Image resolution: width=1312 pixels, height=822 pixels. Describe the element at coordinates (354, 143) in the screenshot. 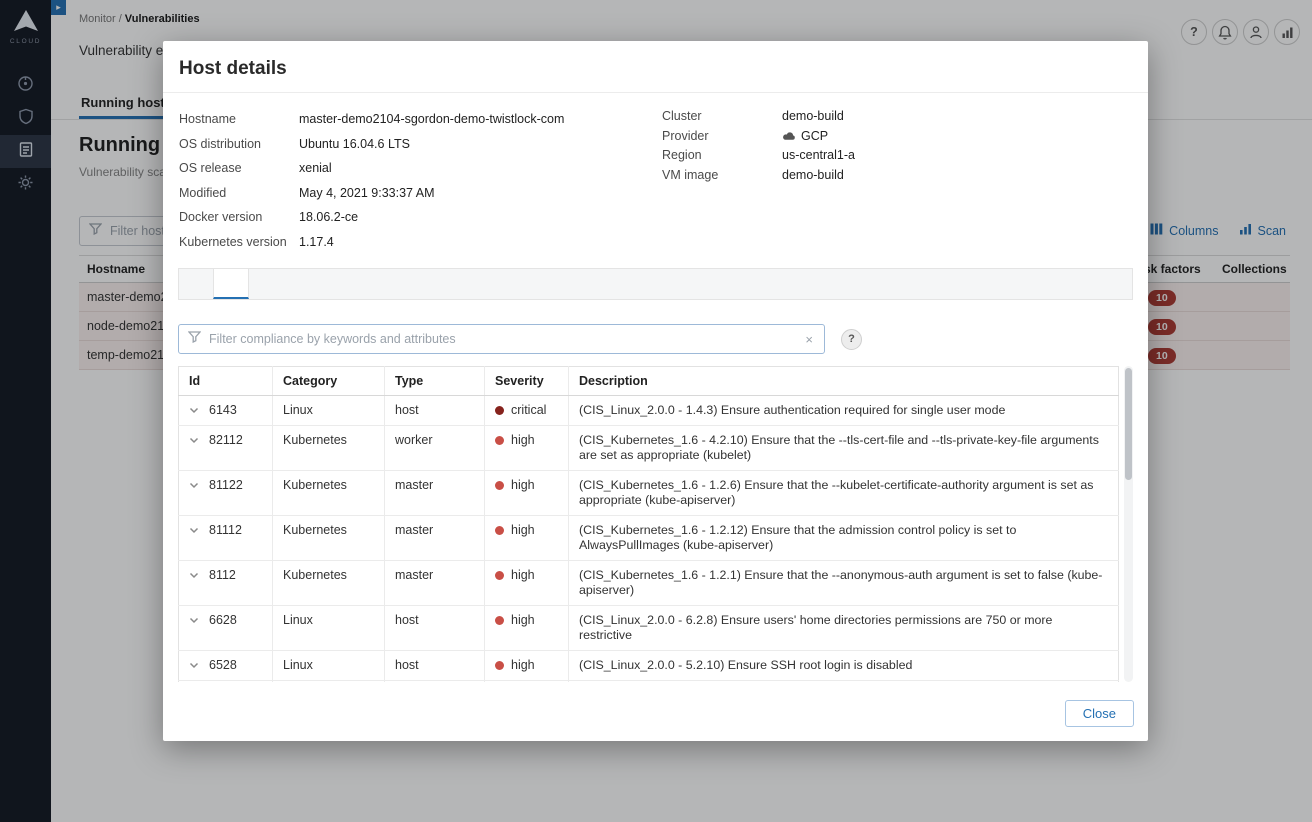

I see `detail-value: Ubuntu 16.04.6 LTS` at that location.